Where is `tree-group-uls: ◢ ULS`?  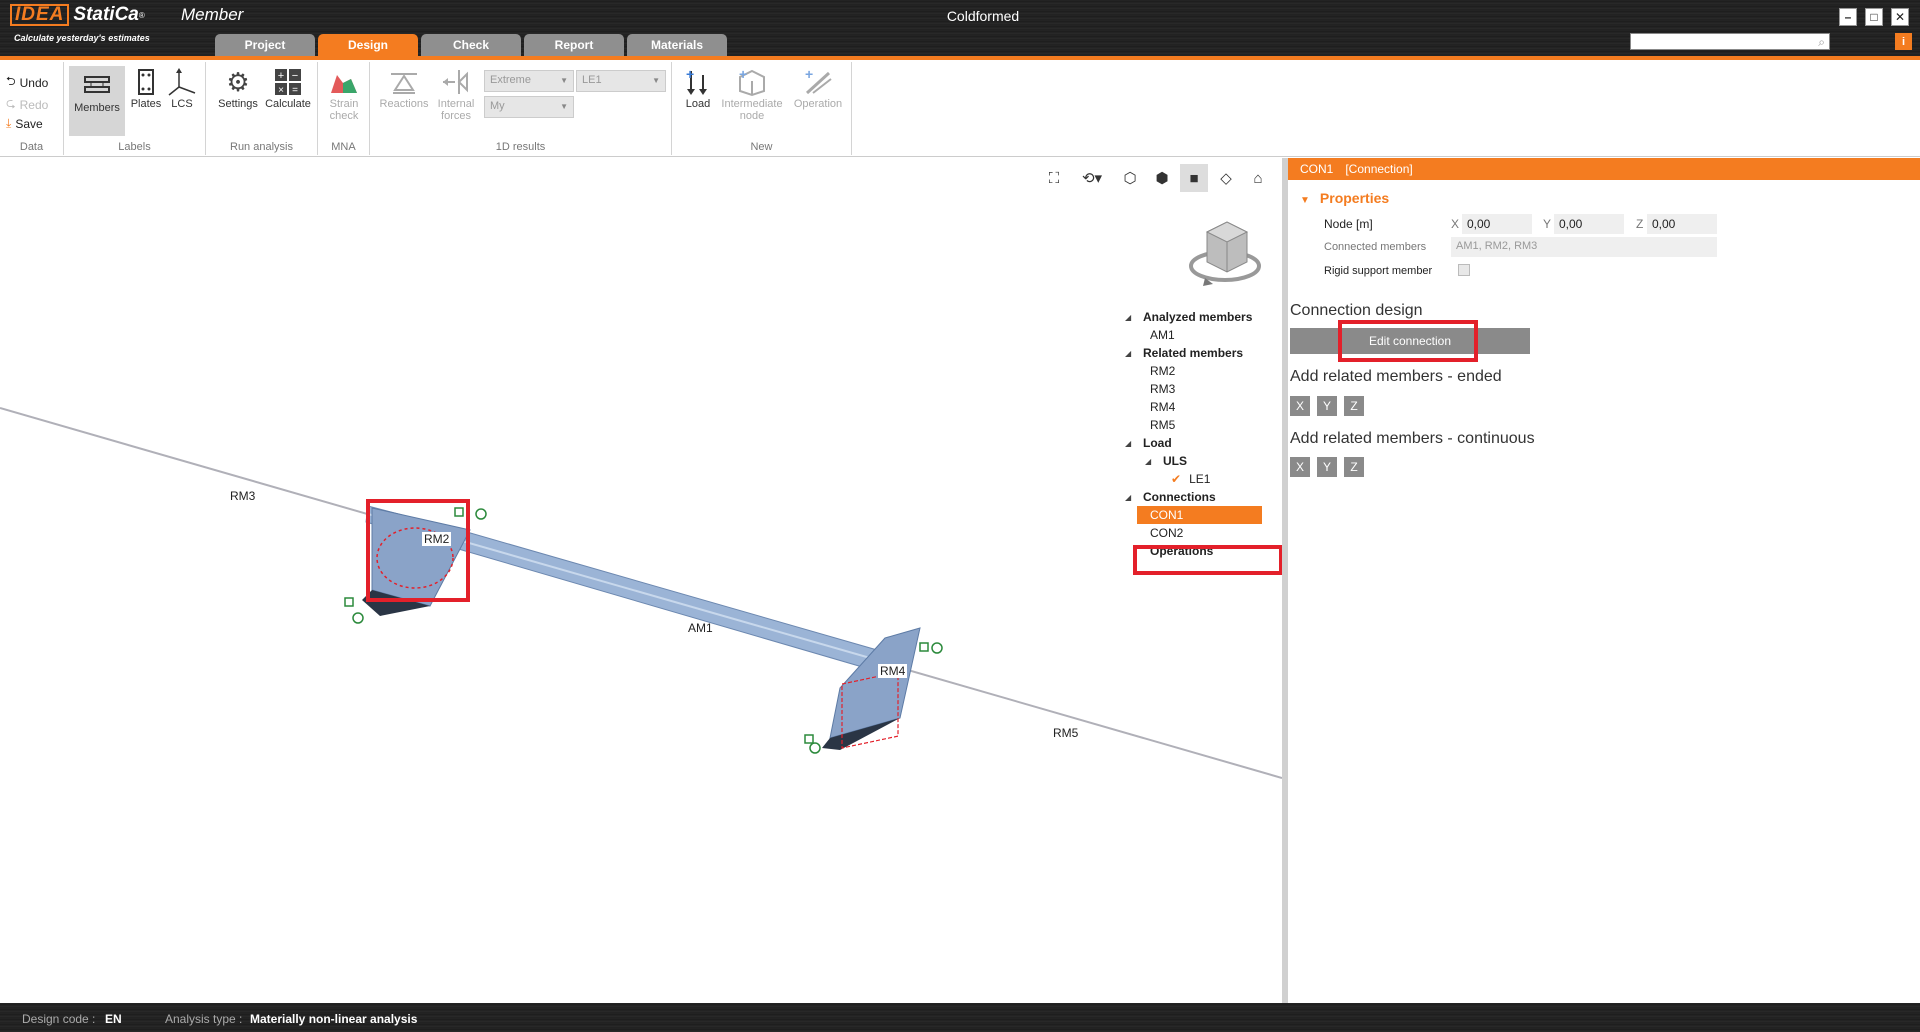 tree-group-uls: ◢ ULS is located at coordinates (1166, 461).